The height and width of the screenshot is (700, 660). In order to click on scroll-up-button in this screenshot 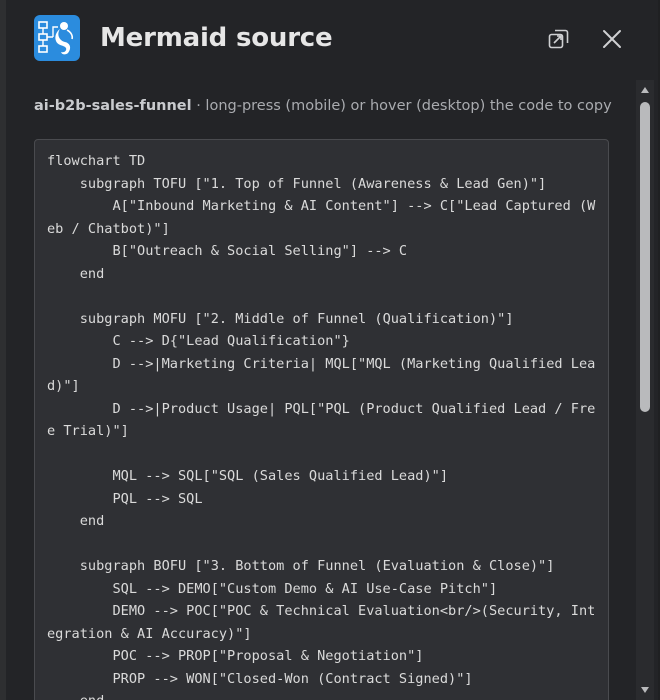, I will do `click(645, 90)`.